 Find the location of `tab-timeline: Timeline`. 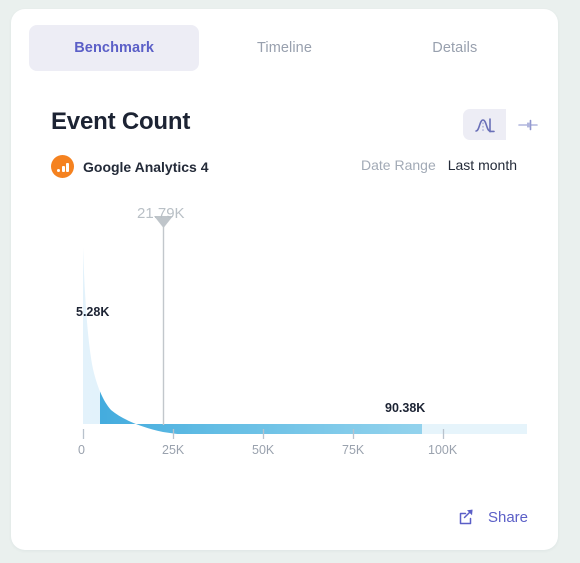

tab-timeline: Timeline is located at coordinates (284, 48).